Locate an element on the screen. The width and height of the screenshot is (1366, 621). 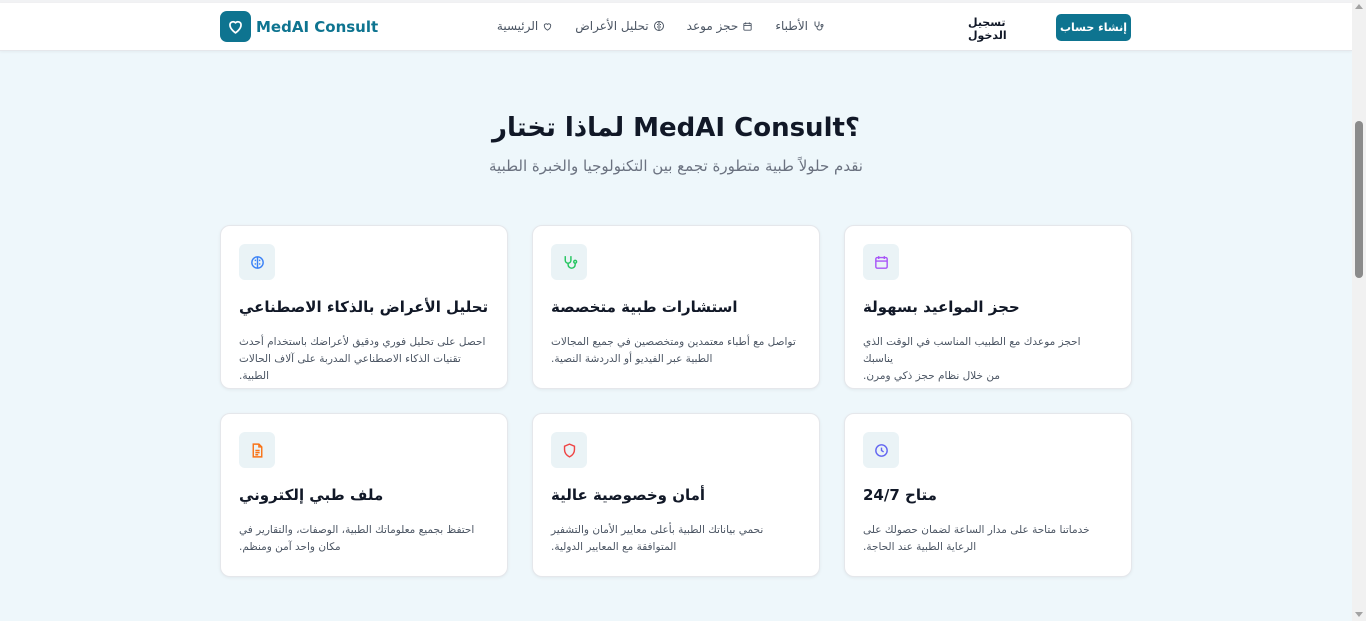
shield-icon is located at coordinates (569, 450).